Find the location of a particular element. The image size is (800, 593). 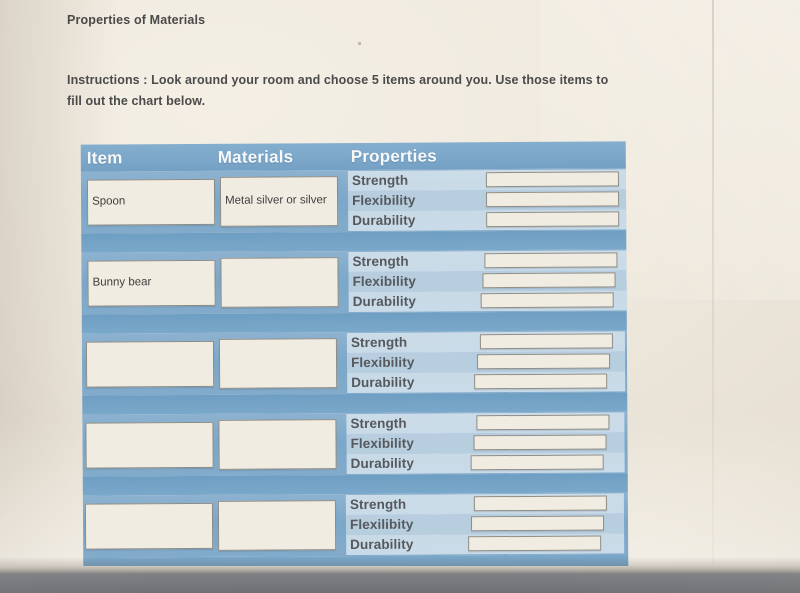

table-header-row: Item Materials Properties is located at coordinates (353, 156).